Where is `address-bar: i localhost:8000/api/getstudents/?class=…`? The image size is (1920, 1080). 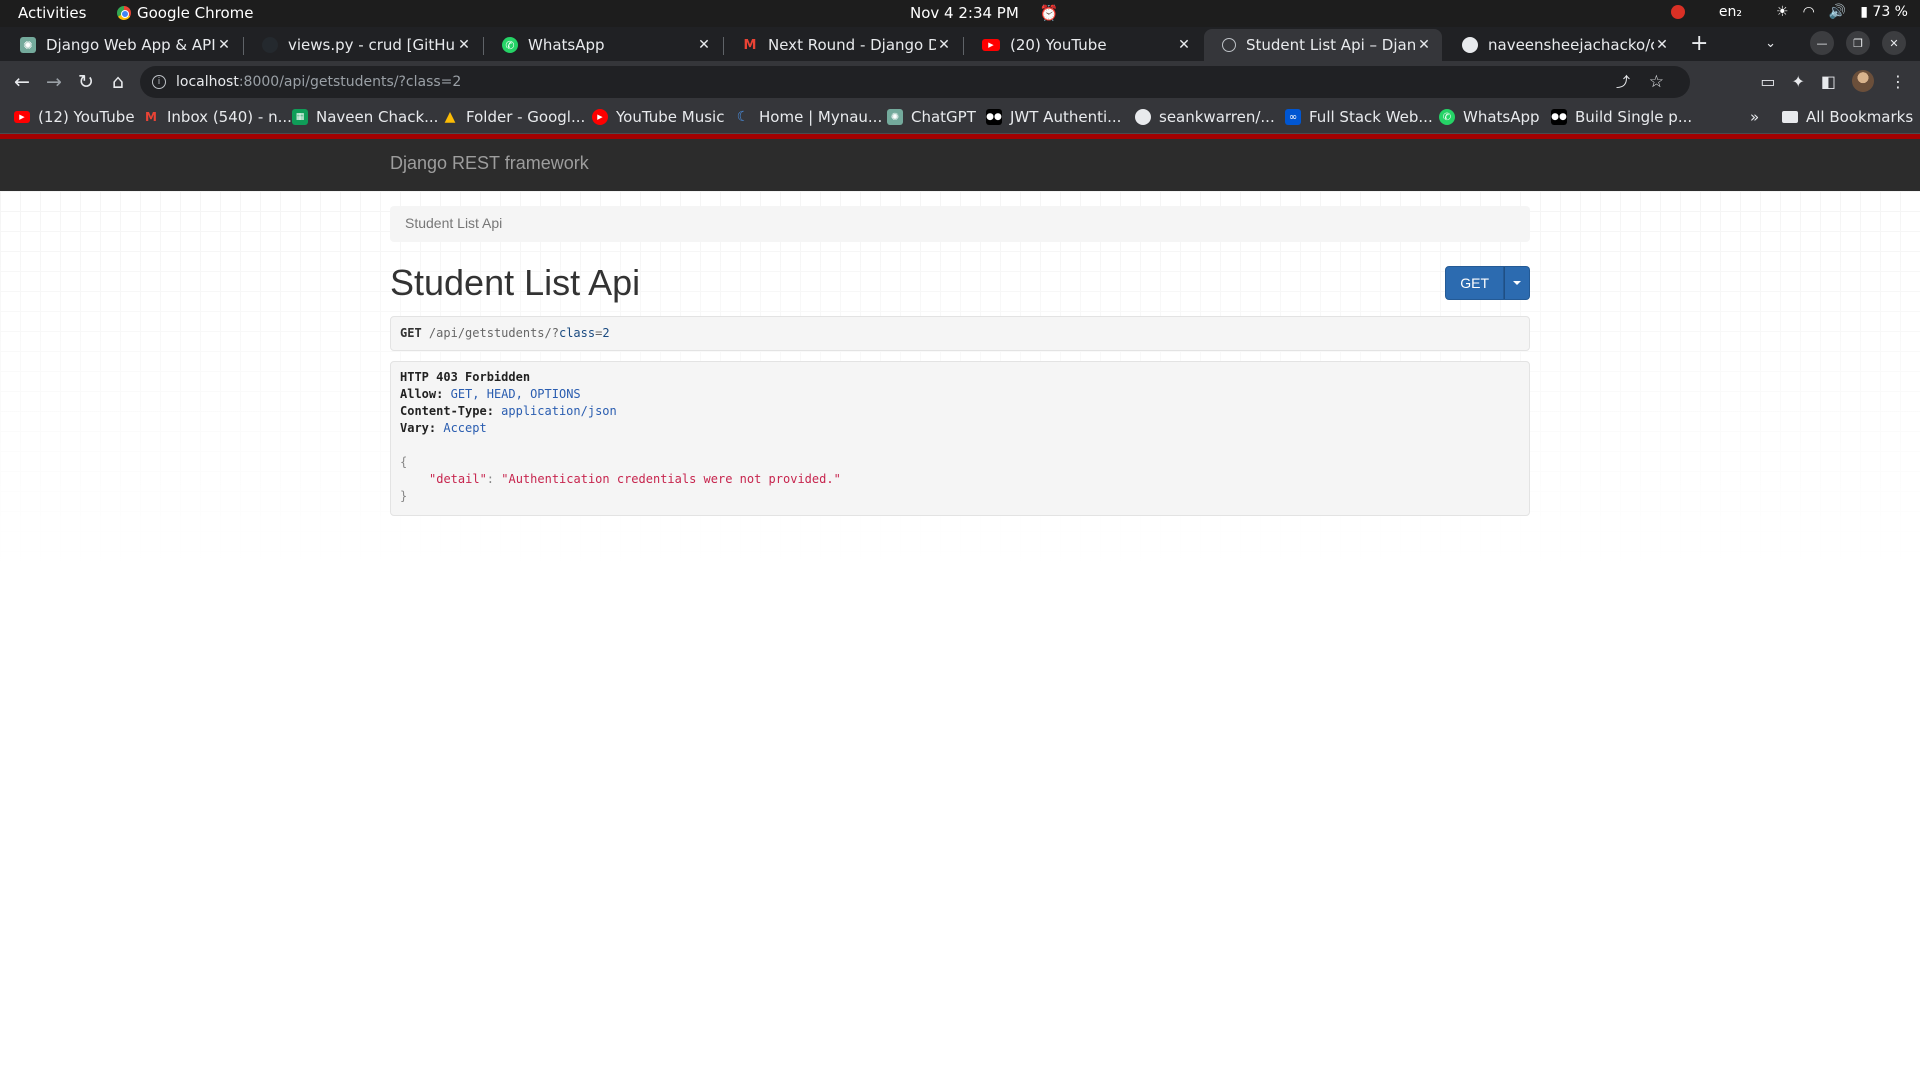
address-bar: i localhost:8000/api/getstudents/?class=… is located at coordinates (915, 82).